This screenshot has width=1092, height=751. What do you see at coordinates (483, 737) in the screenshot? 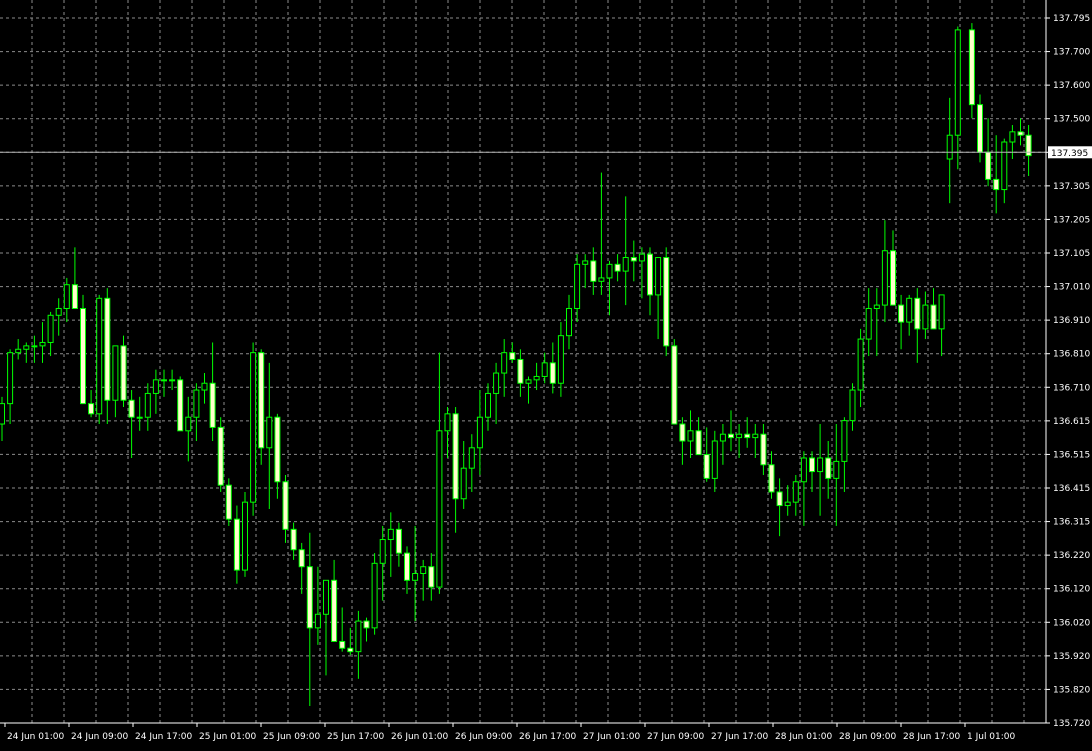
I see `x-tick-label: 26 Jun 09:00` at bounding box center [483, 737].